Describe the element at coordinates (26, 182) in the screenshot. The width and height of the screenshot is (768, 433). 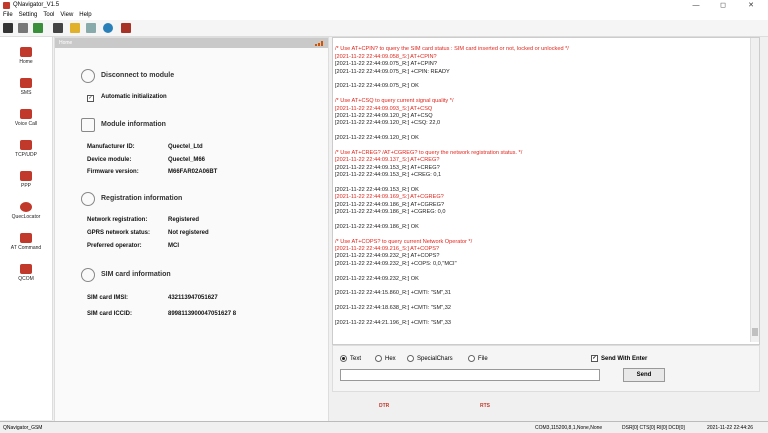
I see `sidebar-item-ppp: PPP` at that location.